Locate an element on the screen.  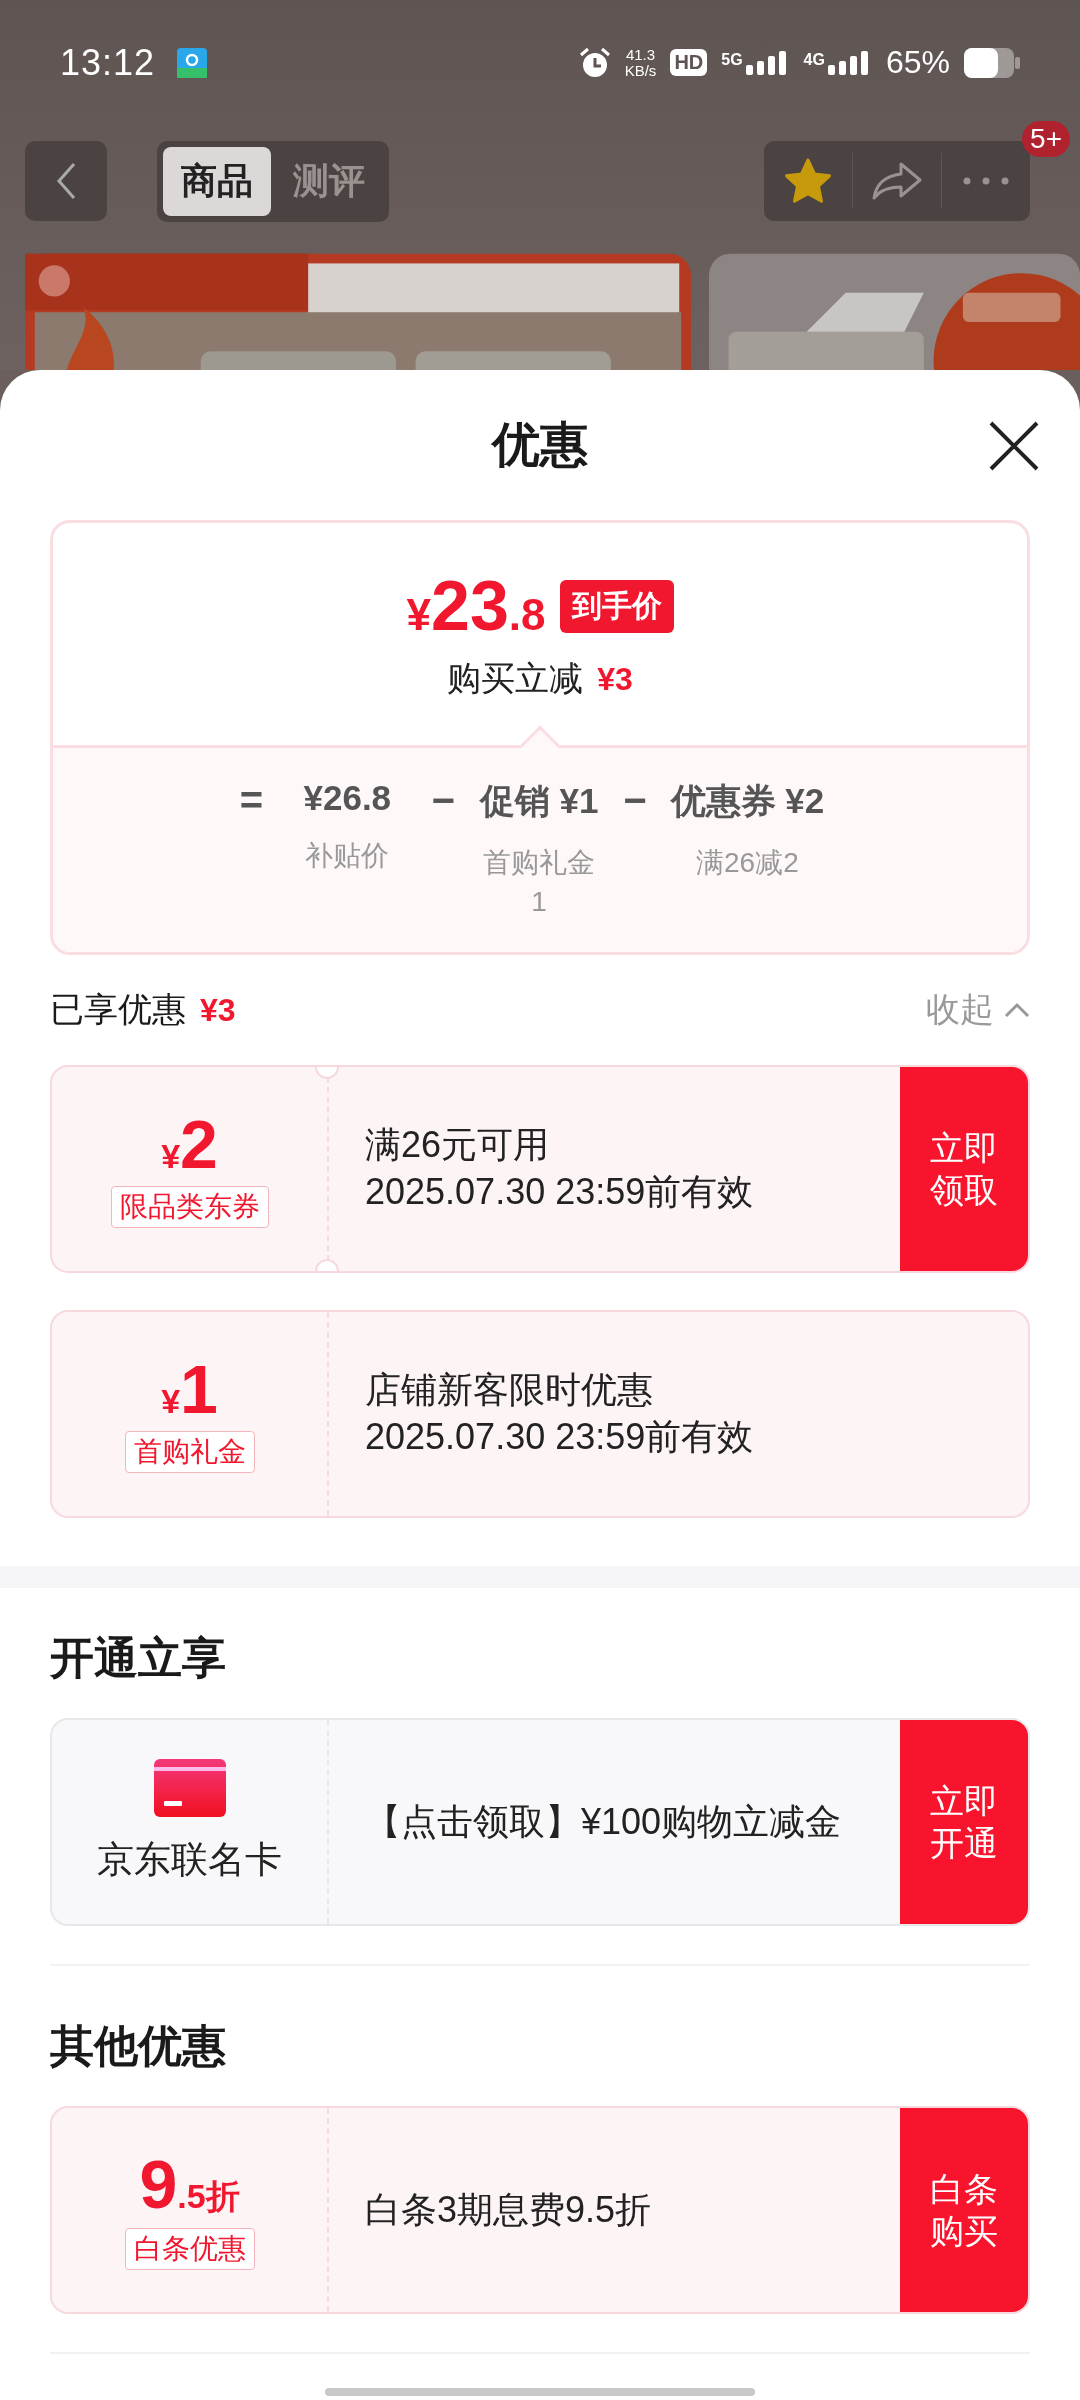
discount-rate: 9.5折 is located at coordinates (189, 2185).